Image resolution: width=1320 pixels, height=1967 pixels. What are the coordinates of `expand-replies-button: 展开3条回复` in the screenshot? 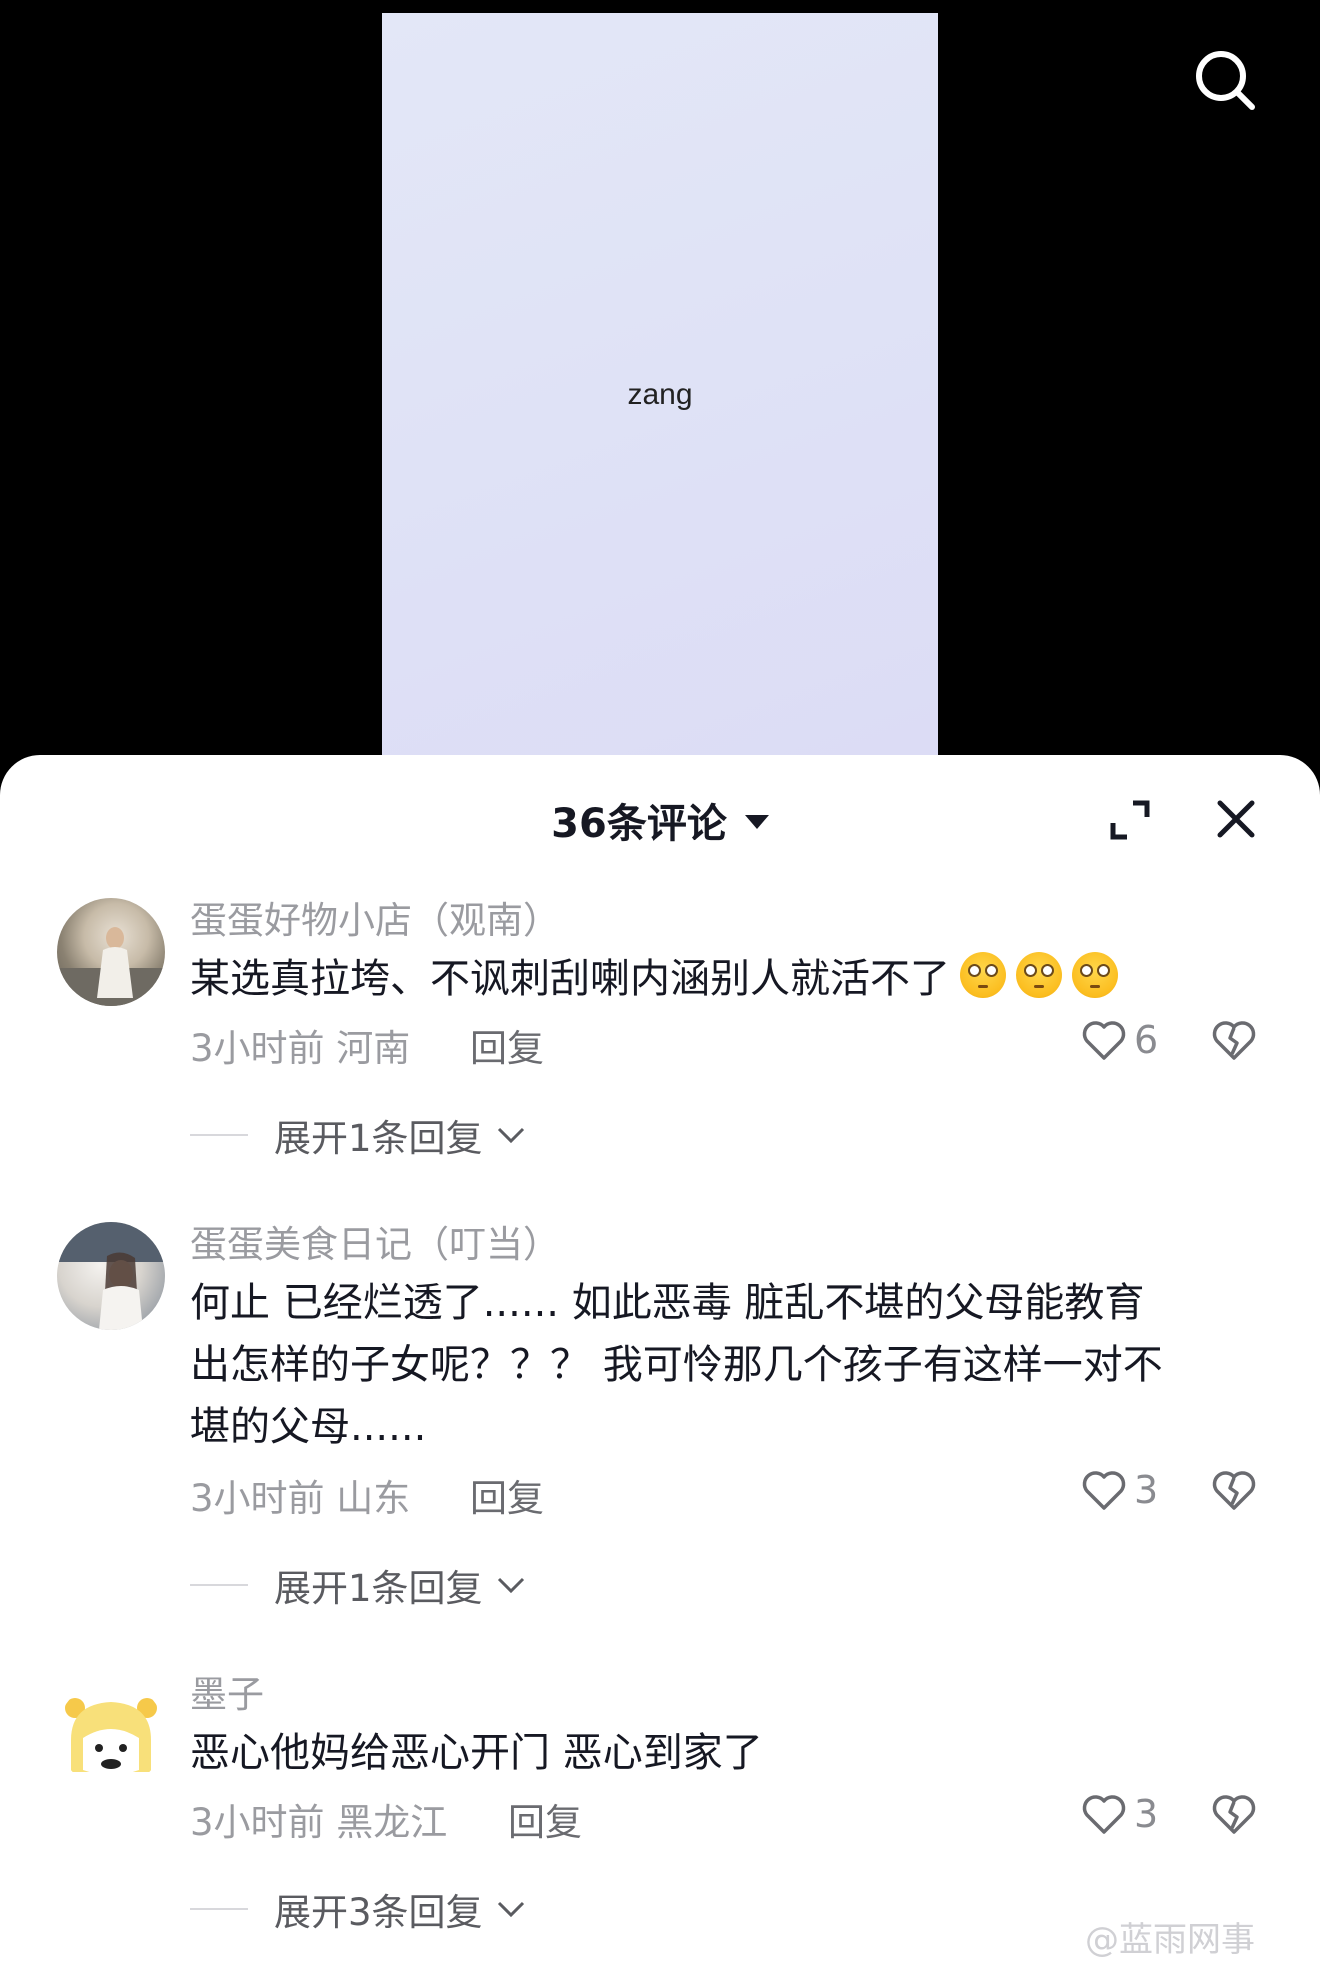 It's located at (358, 1909).